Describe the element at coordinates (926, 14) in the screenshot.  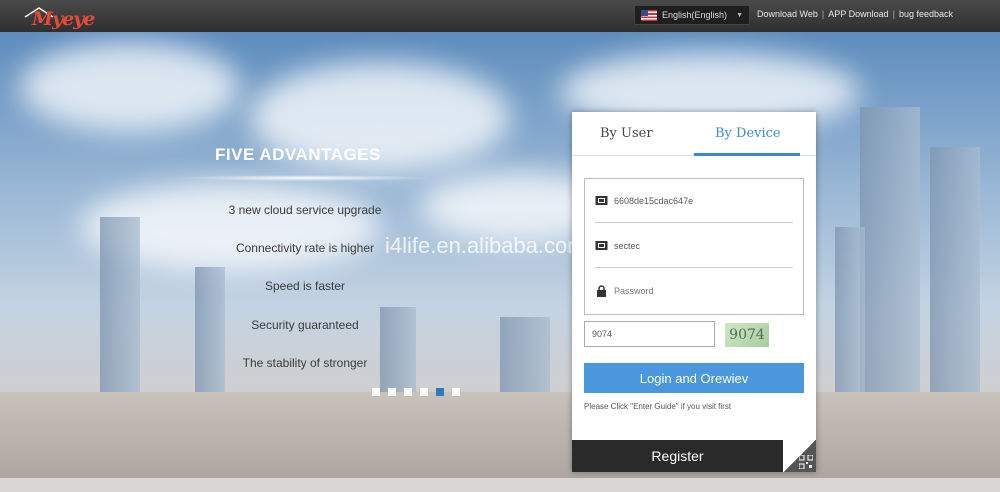
I see `bug-feedback-link: bug feedback` at that location.